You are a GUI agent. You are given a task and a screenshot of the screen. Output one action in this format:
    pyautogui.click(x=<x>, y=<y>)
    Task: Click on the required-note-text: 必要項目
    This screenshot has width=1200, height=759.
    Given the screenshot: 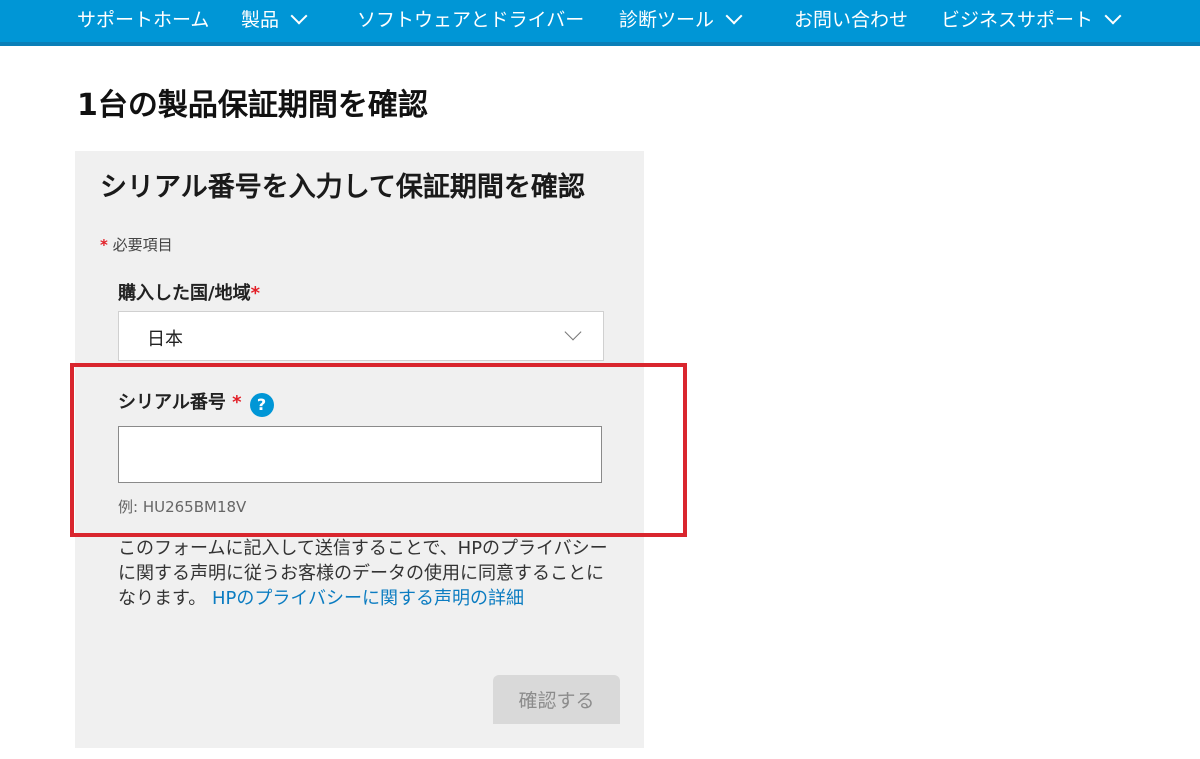 What is the action you would take?
    pyautogui.click(x=142, y=245)
    